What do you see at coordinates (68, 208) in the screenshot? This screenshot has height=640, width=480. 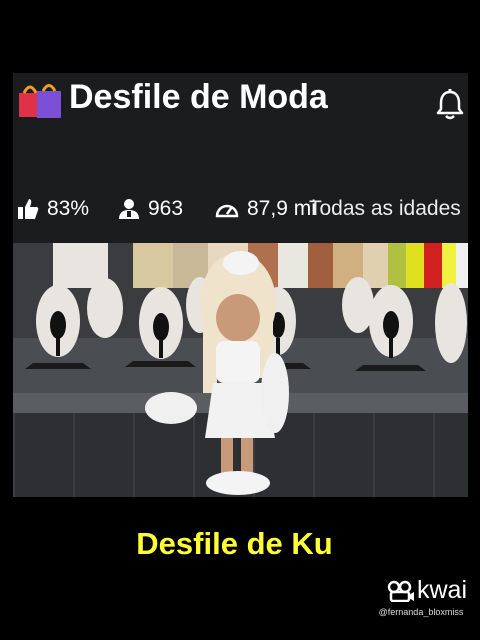 I see `likes-value: 83%` at bounding box center [68, 208].